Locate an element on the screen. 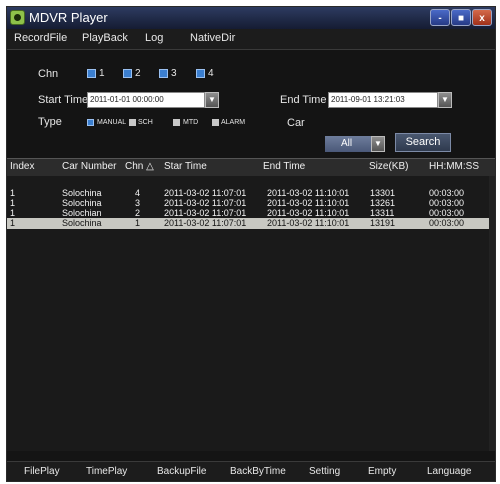 Image resolution: width=500 pixels, height=484 pixels. cell-size: 13191 is located at coordinates (383, 223).